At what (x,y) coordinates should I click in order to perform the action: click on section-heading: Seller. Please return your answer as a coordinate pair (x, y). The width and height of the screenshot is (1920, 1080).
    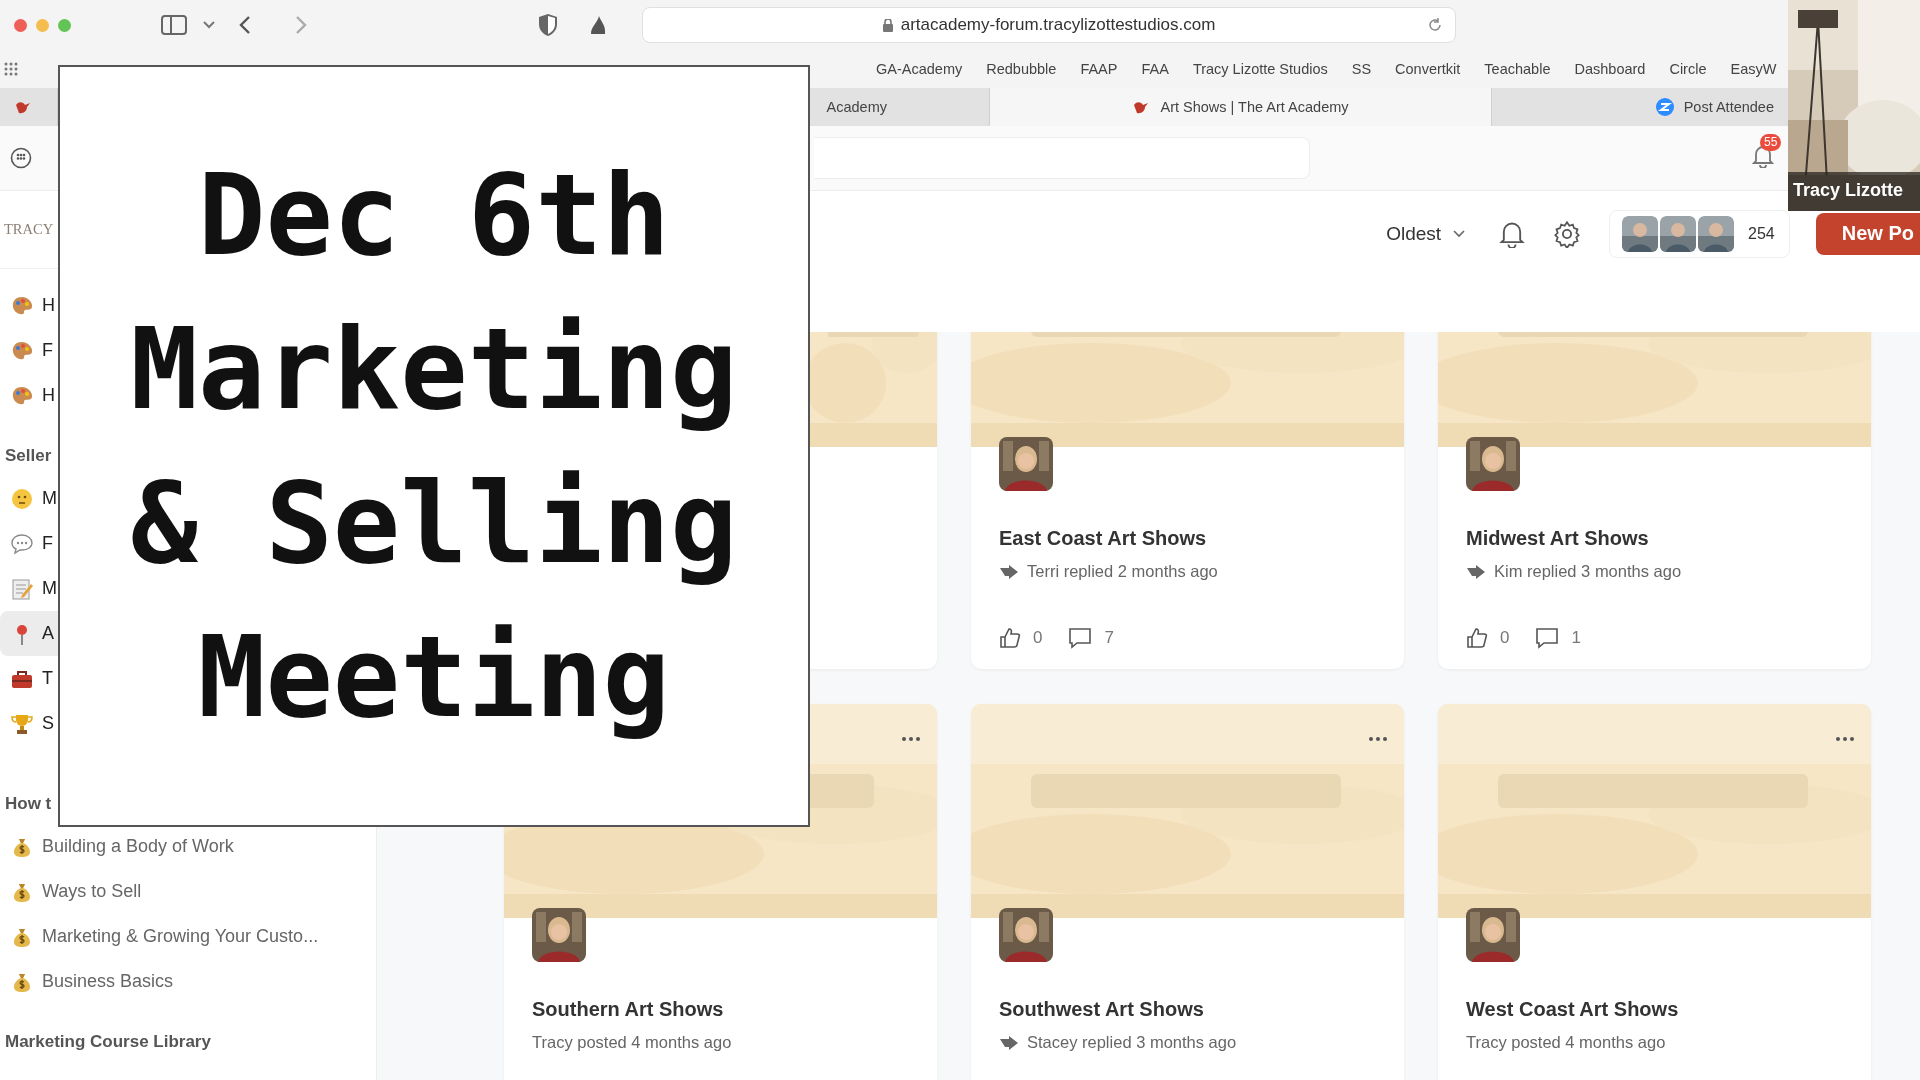
    Looking at the image, I should click on (28, 455).